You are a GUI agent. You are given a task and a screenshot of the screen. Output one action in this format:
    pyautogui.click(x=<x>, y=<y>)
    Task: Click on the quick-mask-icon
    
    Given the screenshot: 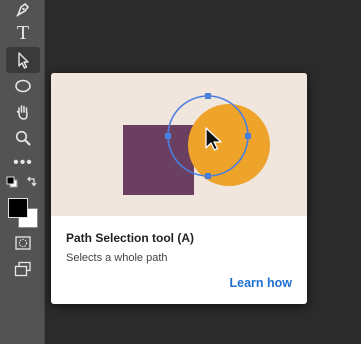 What is the action you would take?
    pyautogui.click(x=23, y=243)
    